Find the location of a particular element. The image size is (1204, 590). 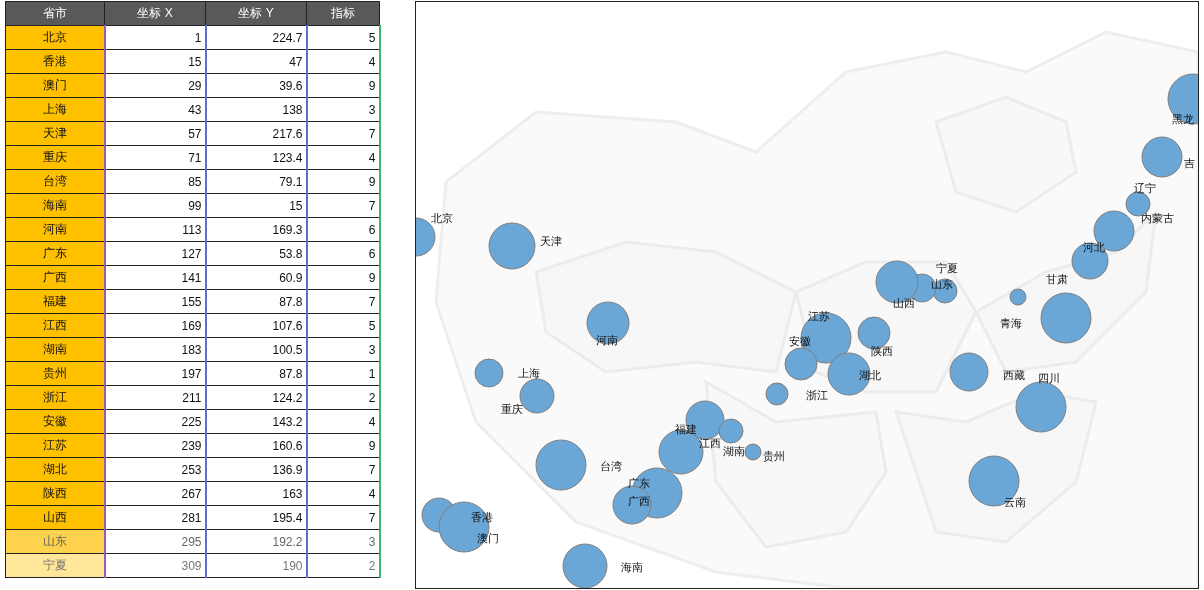

province-cell: 海南 is located at coordinates (55, 205).